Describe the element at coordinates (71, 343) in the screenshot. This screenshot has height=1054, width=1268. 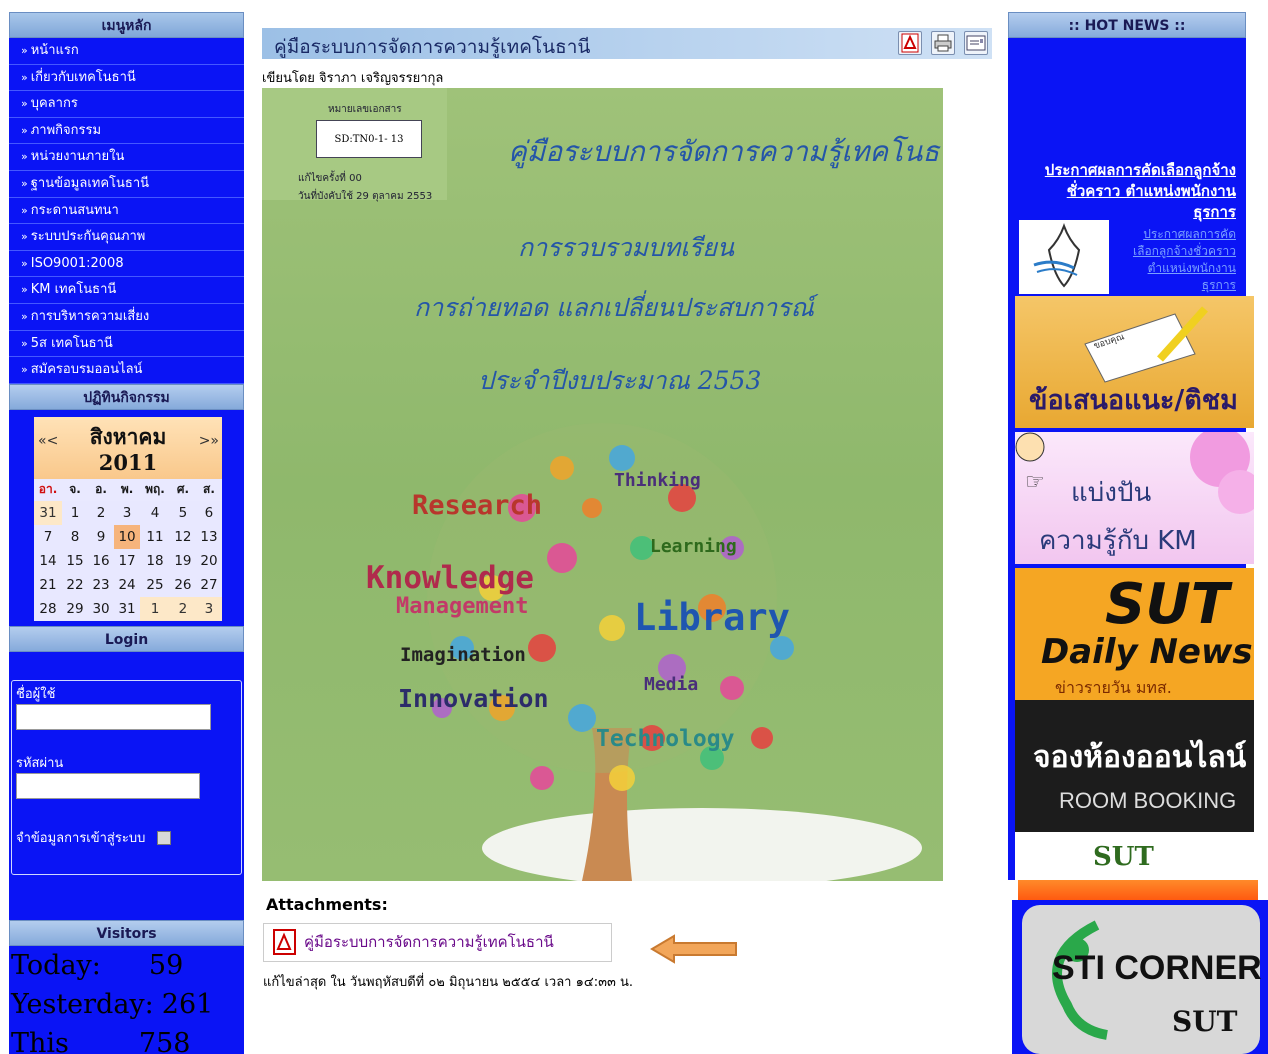
I see `menu-item-label: 5ส เทคโนธานี` at that location.